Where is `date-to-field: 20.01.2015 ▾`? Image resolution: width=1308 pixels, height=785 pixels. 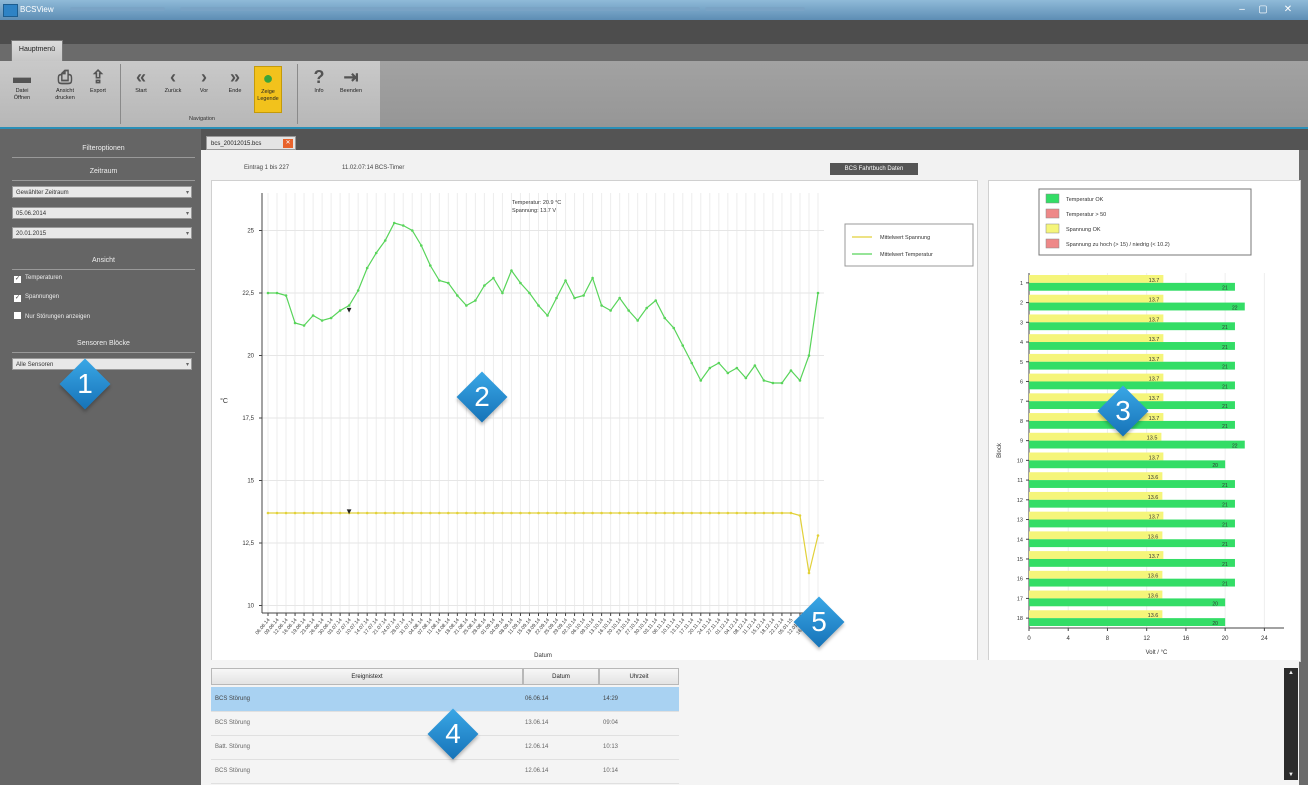 date-to-field: 20.01.2015 ▾ is located at coordinates (102, 233).